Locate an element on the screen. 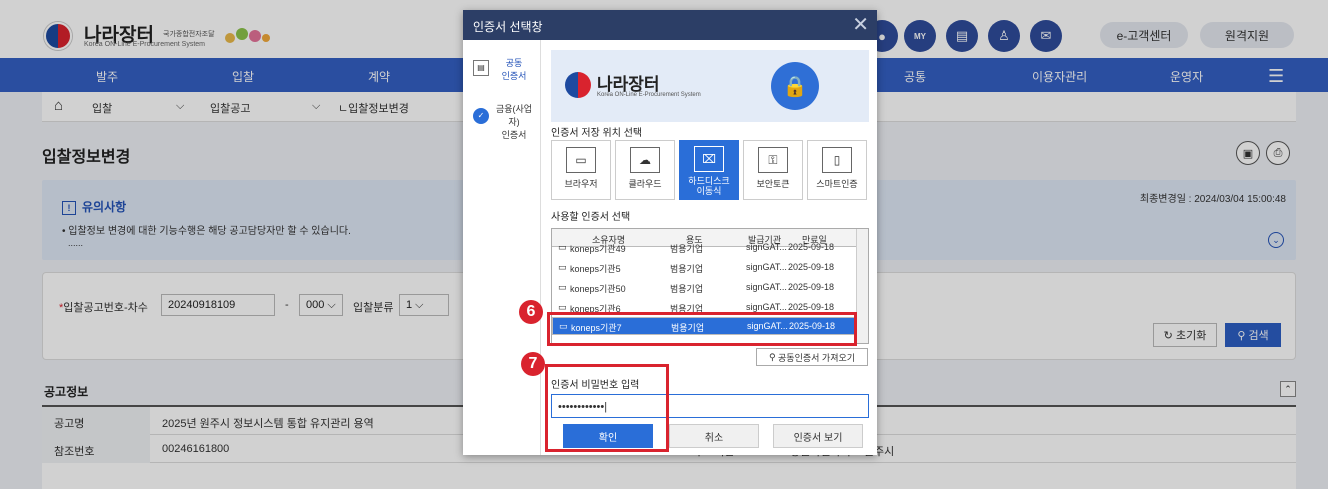 This screenshot has height=489, width=1328. shield-icon: ✓ is located at coordinates (481, 116).